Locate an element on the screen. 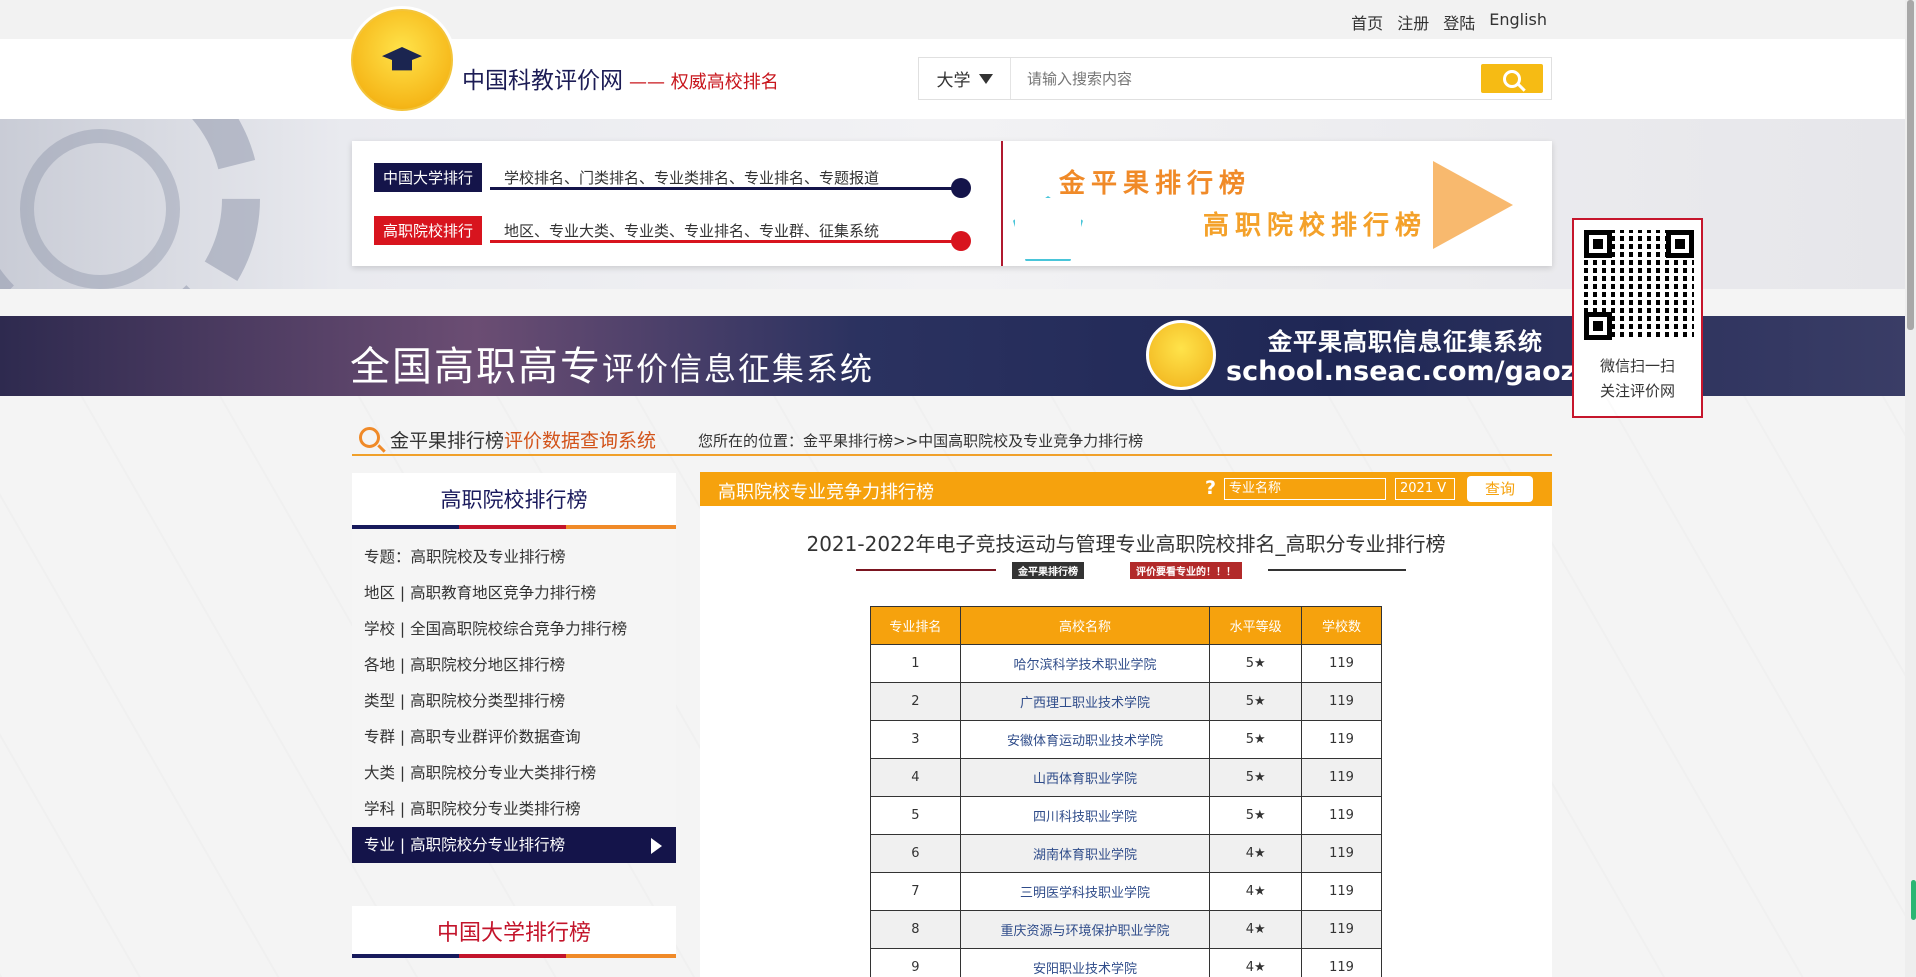 This screenshot has height=977, width=1916. banner-right-url: school.nseac.com/gaozhi is located at coordinates (1415, 371).